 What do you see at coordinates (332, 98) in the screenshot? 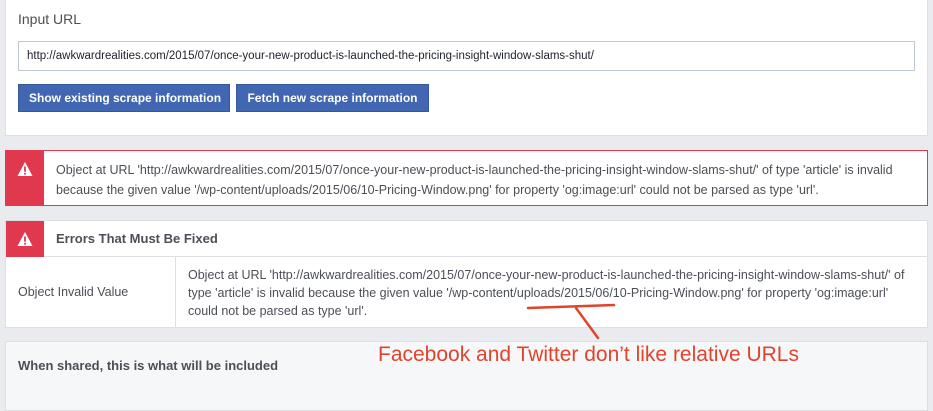
I see `fetch-new-scrape-button: Fetch new scrape information` at bounding box center [332, 98].